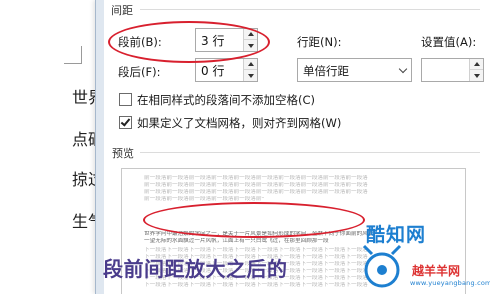 This screenshot has width=490, height=294. I want to click on spacing-after-value: 0 行, so click(212, 70).